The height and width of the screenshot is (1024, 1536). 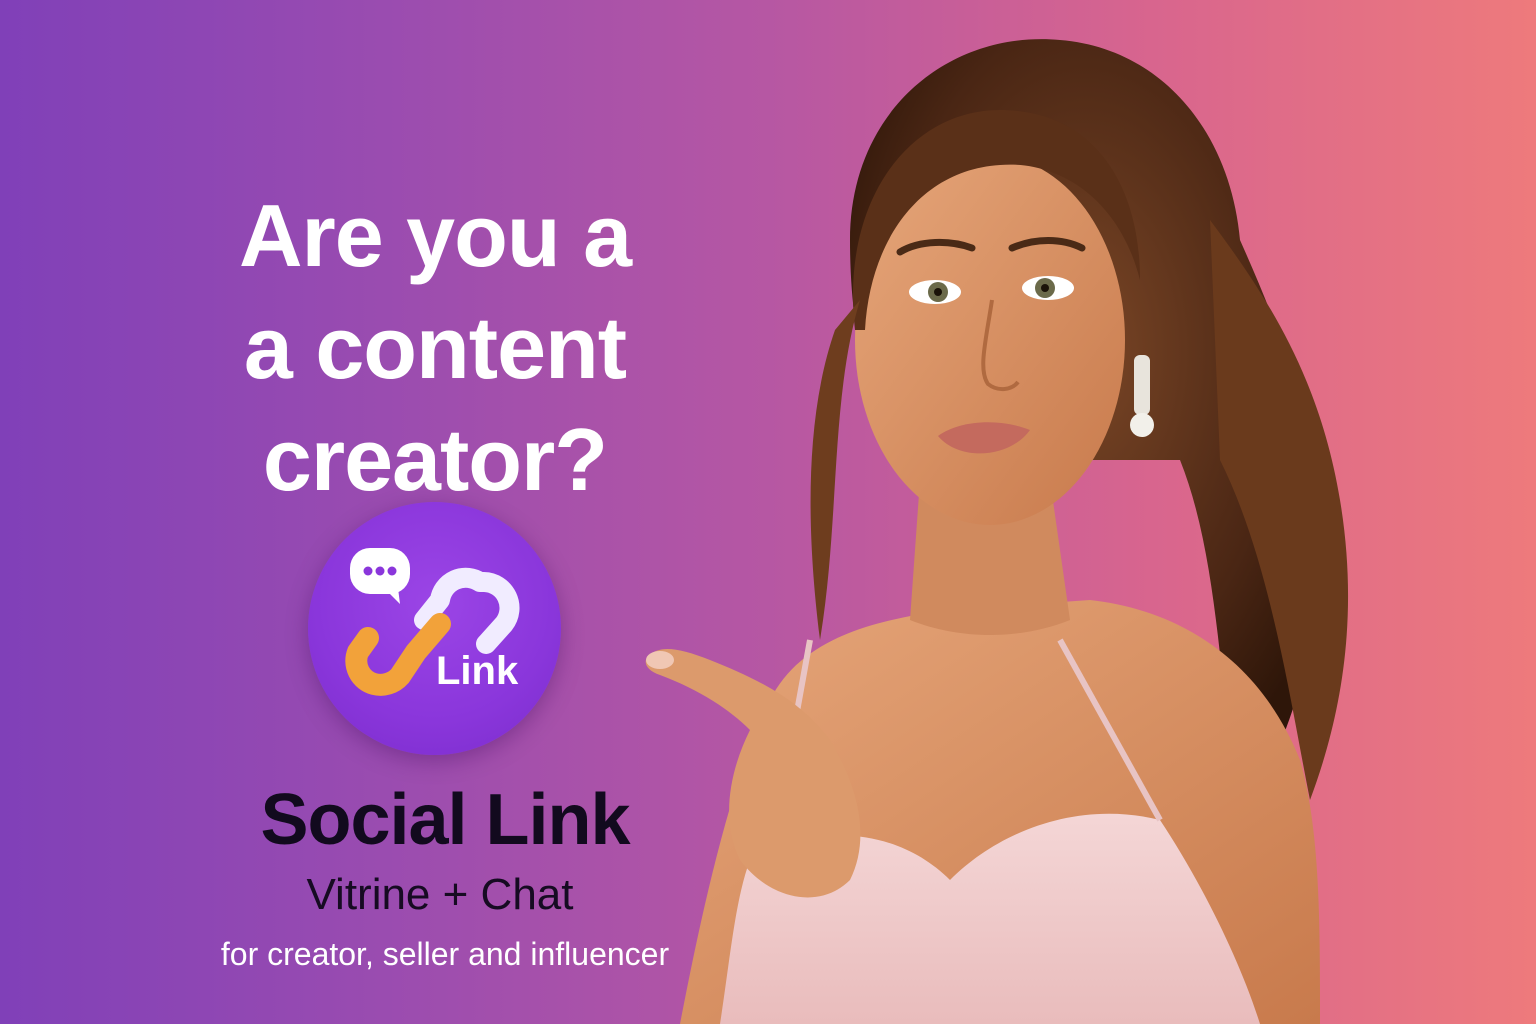 I want to click on app-logo: Link, so click(x=434, y=628).